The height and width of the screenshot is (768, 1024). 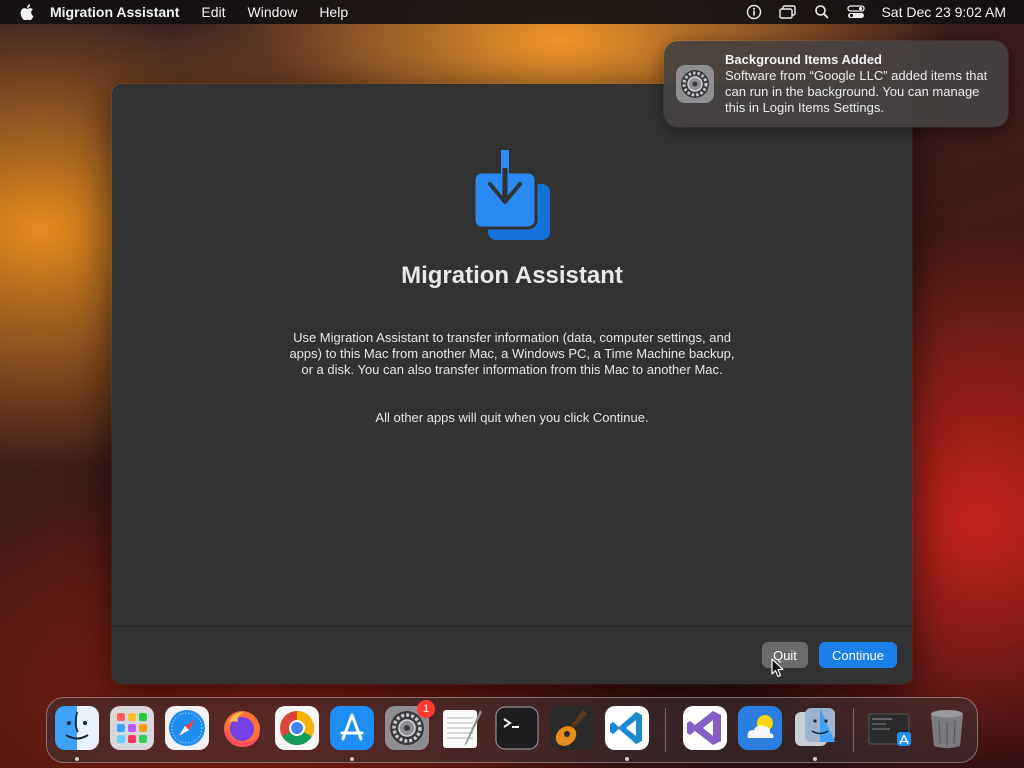 I want to click on menu-help: Help, so click(x=333, y=12).